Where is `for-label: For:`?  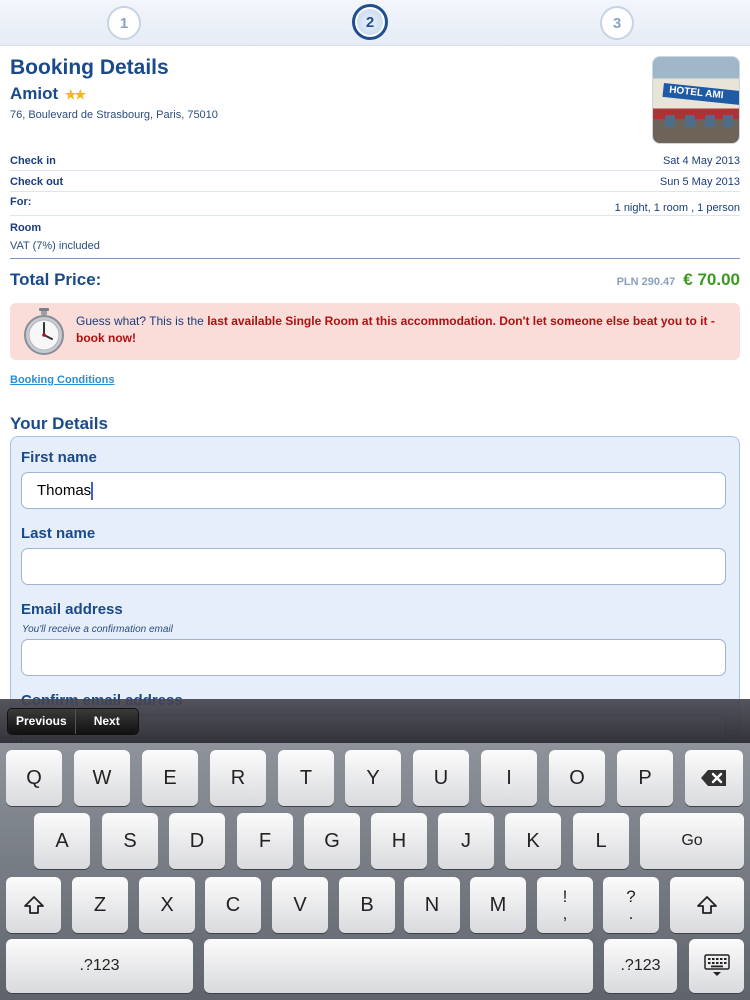
for-label: For: is located at coordinates (21, 202).